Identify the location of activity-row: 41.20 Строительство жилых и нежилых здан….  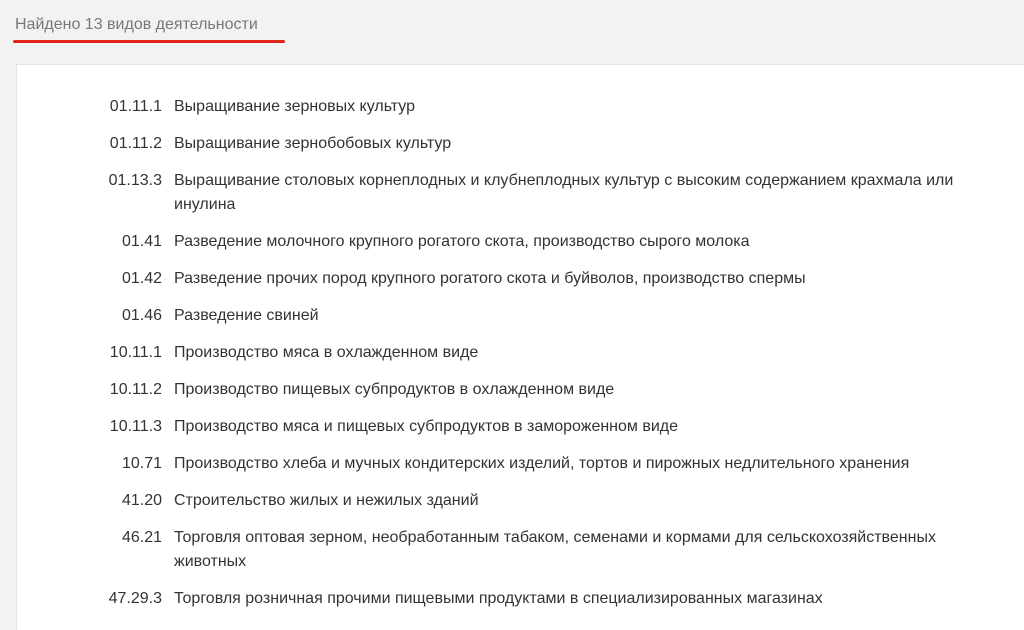
(520, 501).